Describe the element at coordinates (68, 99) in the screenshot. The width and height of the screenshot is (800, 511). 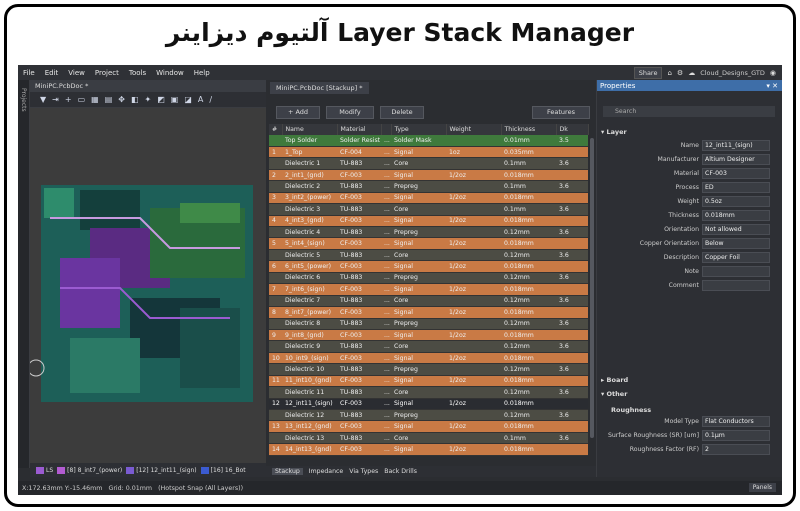
I see `add-icon: +` at that location.